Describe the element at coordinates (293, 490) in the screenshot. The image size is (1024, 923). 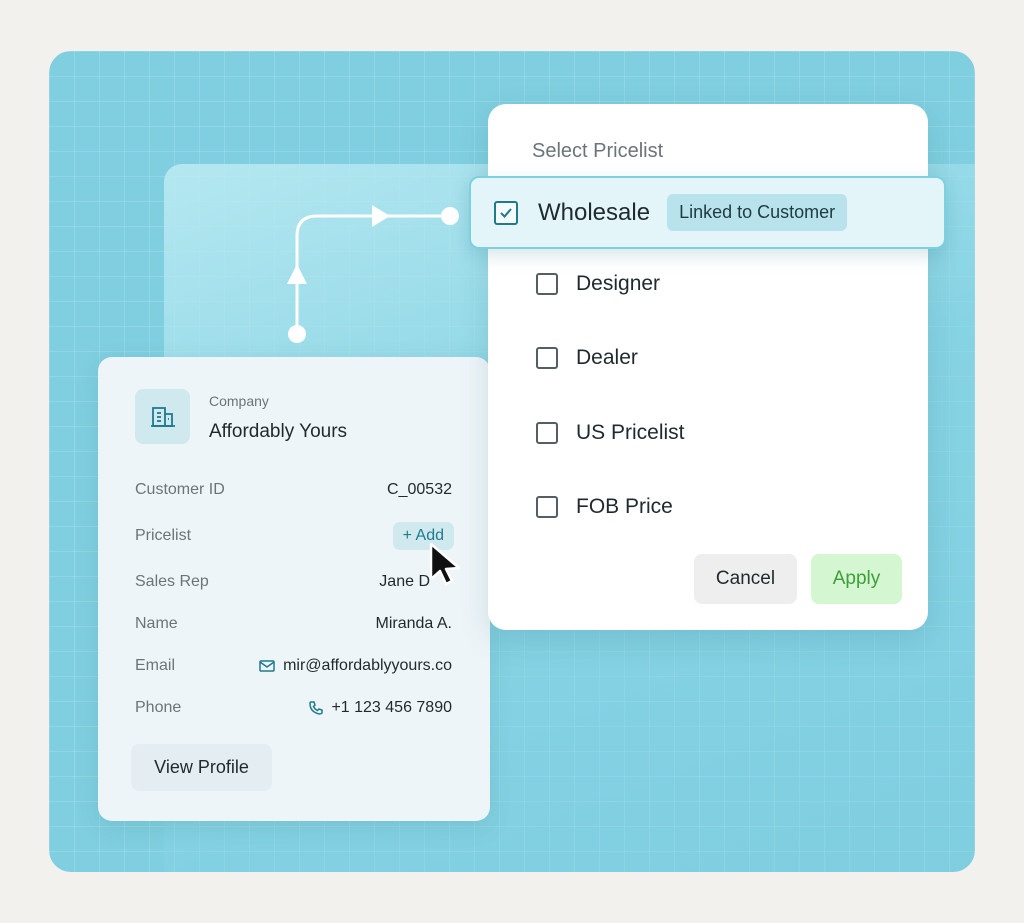
I see `customer-id-row: Customer ID C_00532` at that location.